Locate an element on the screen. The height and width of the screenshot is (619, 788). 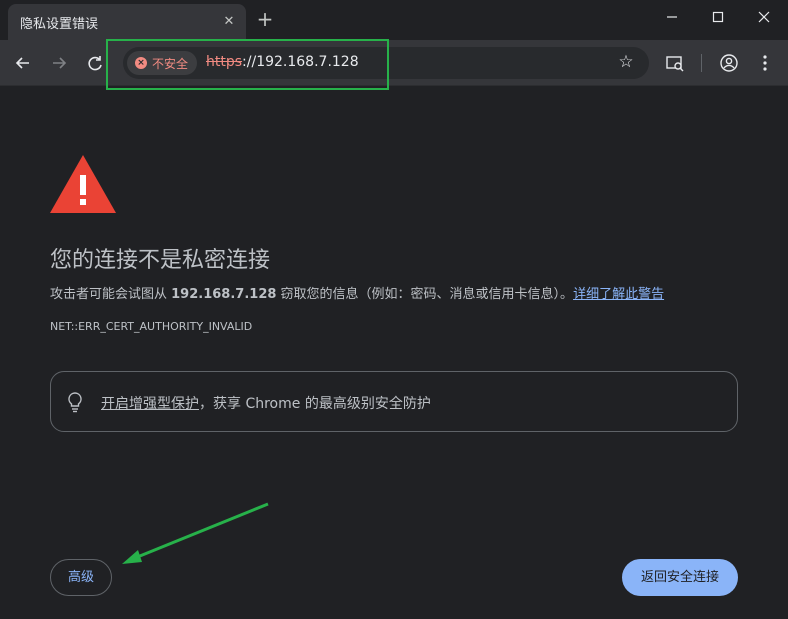
close-window-button is located at coordinates (764, 19).